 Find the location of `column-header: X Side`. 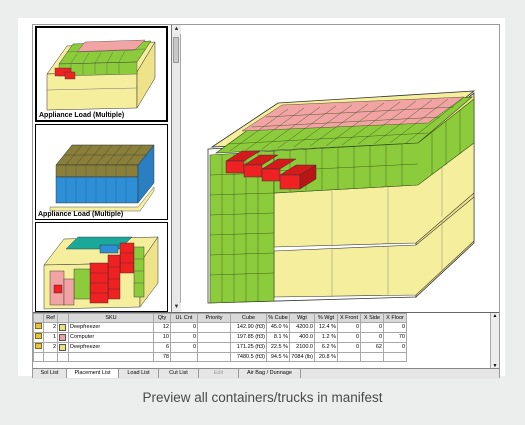

column-header: X Side is located at coordinates (372, 318).